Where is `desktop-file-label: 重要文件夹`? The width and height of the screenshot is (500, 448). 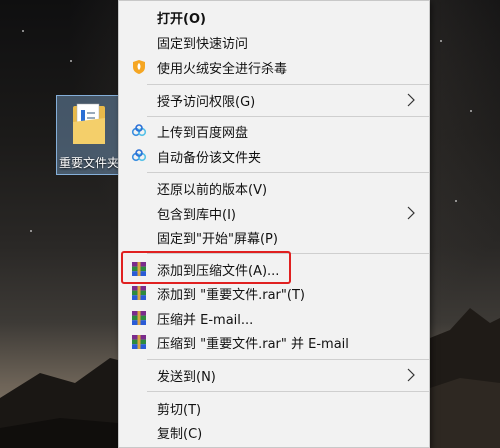
desktop-file-label: 重要文件夹 is located at coordinates (88, 163).